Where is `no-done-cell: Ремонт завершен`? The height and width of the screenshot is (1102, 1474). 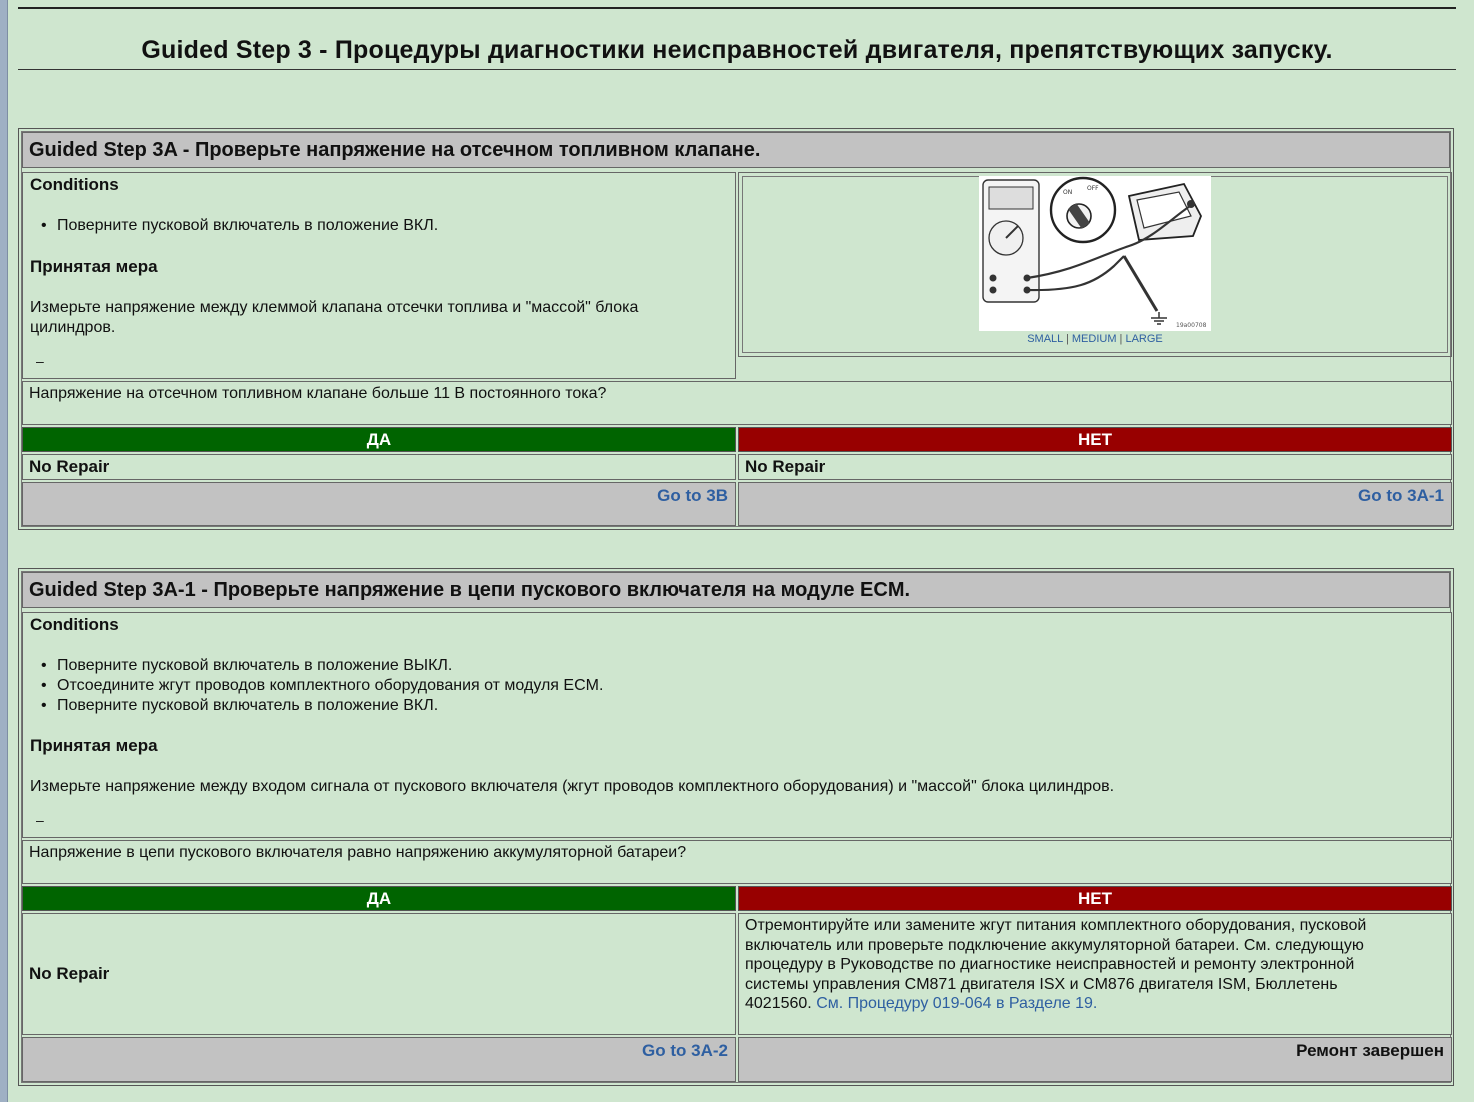
no-done-cell: Ремонт завершен is located at coordinates (1095, 1059).